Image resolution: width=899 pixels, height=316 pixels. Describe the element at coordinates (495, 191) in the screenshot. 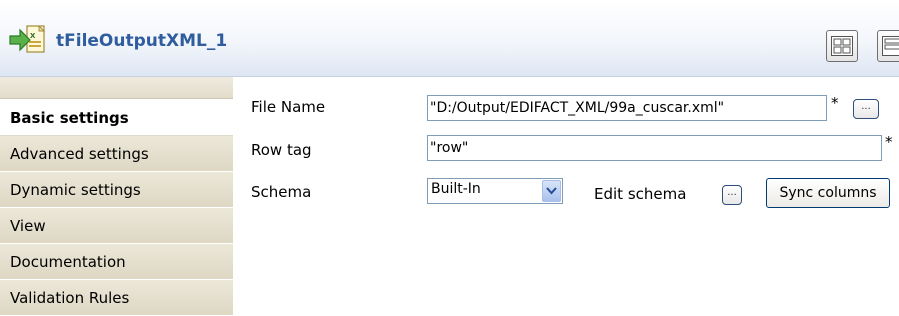

I see `schema-select: Built-In` at that location.